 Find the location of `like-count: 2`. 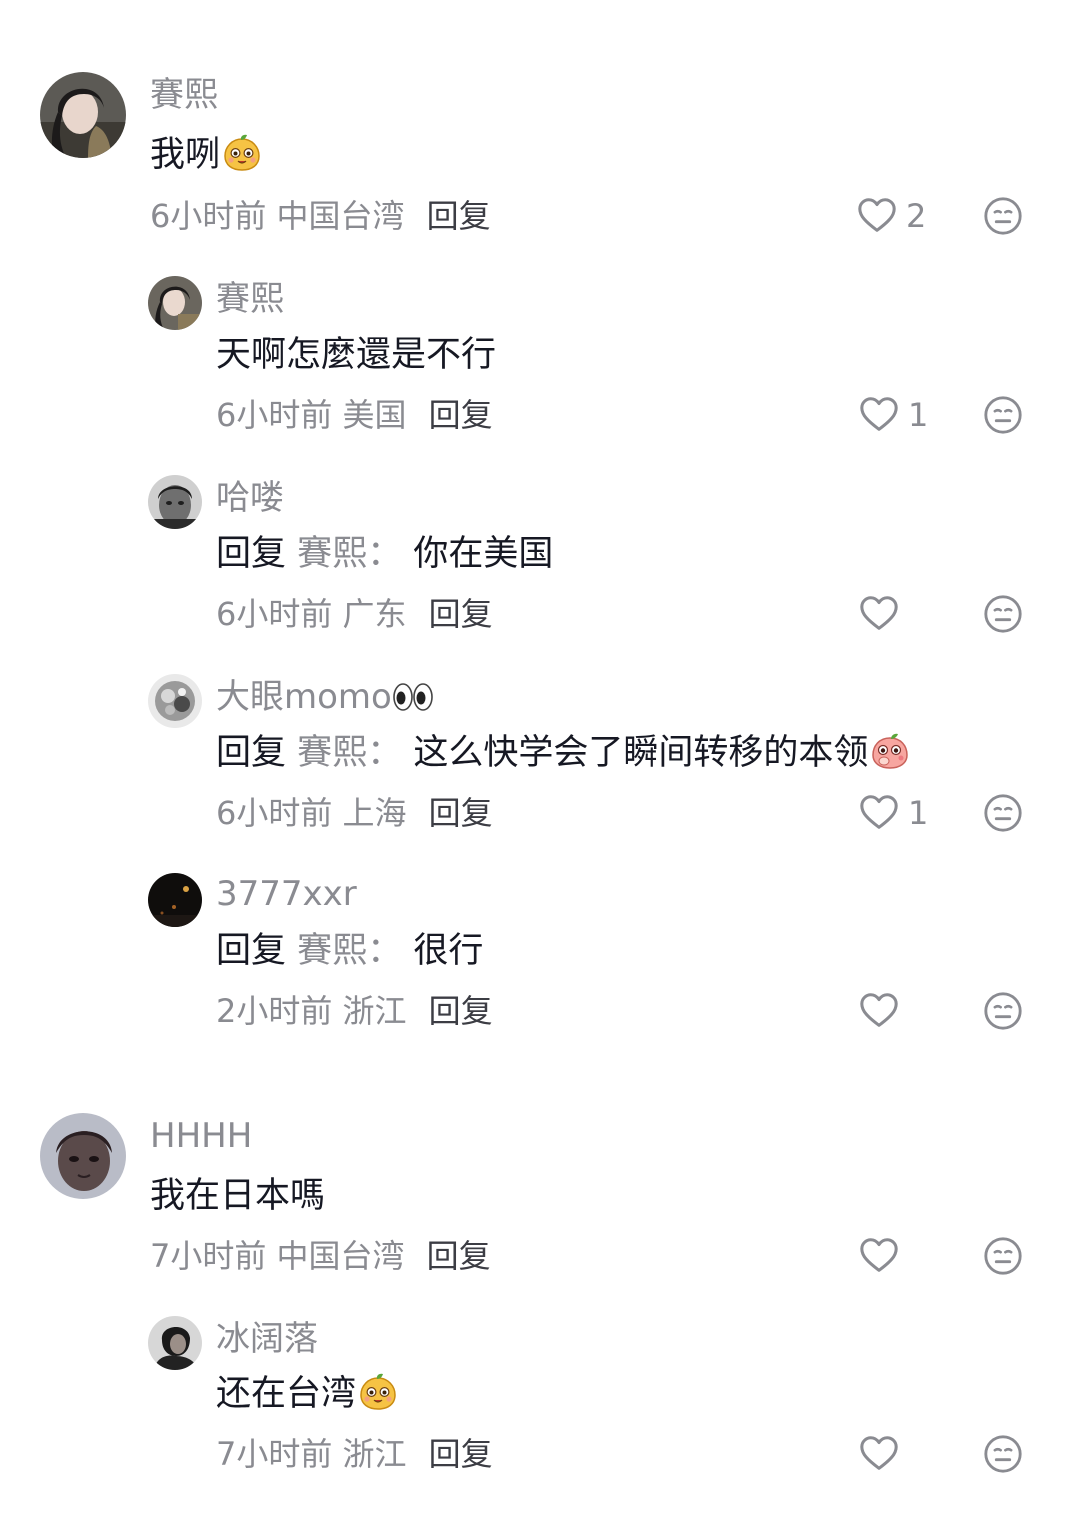

like-count: 2 is located at coordinates (916, 216).